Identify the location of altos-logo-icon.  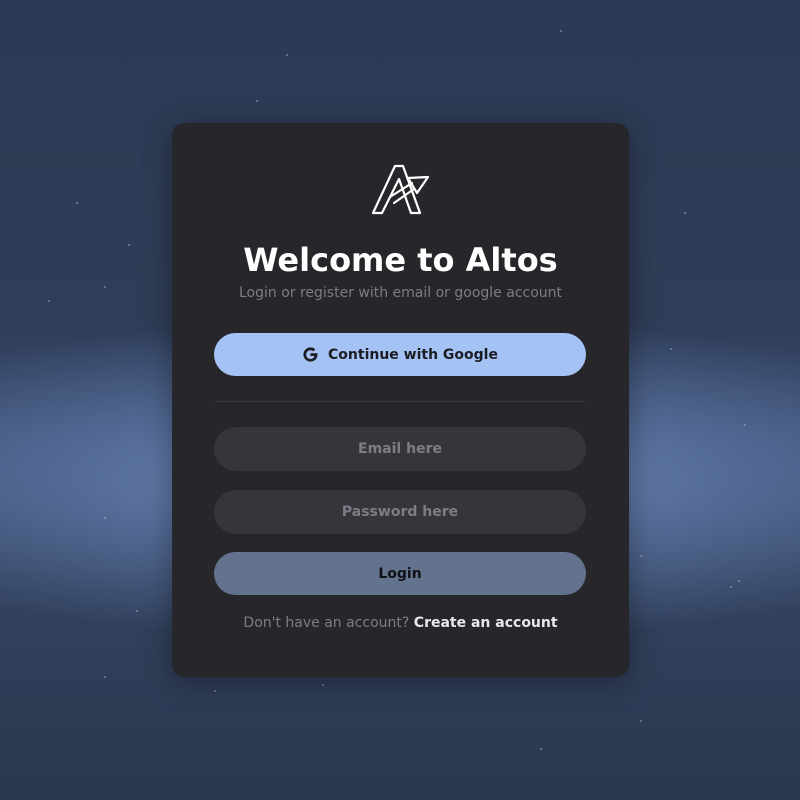
(400, 189).